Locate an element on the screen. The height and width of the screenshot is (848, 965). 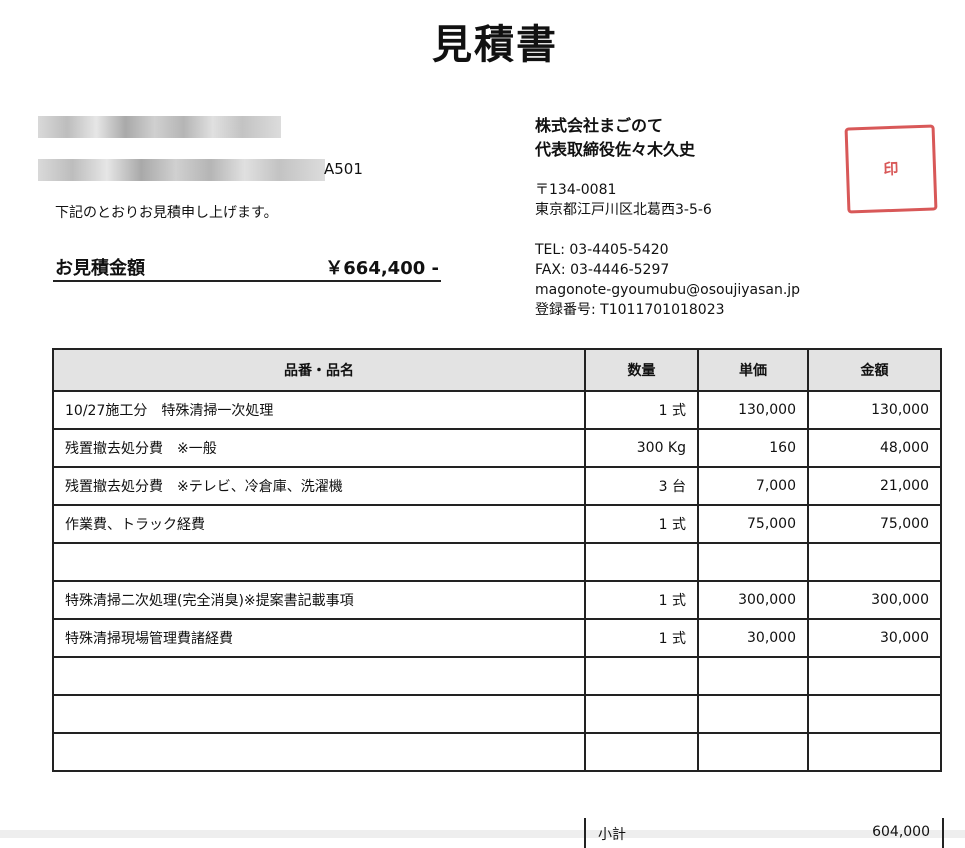
redacted-recipient-address is located at coordinates (181, 170).